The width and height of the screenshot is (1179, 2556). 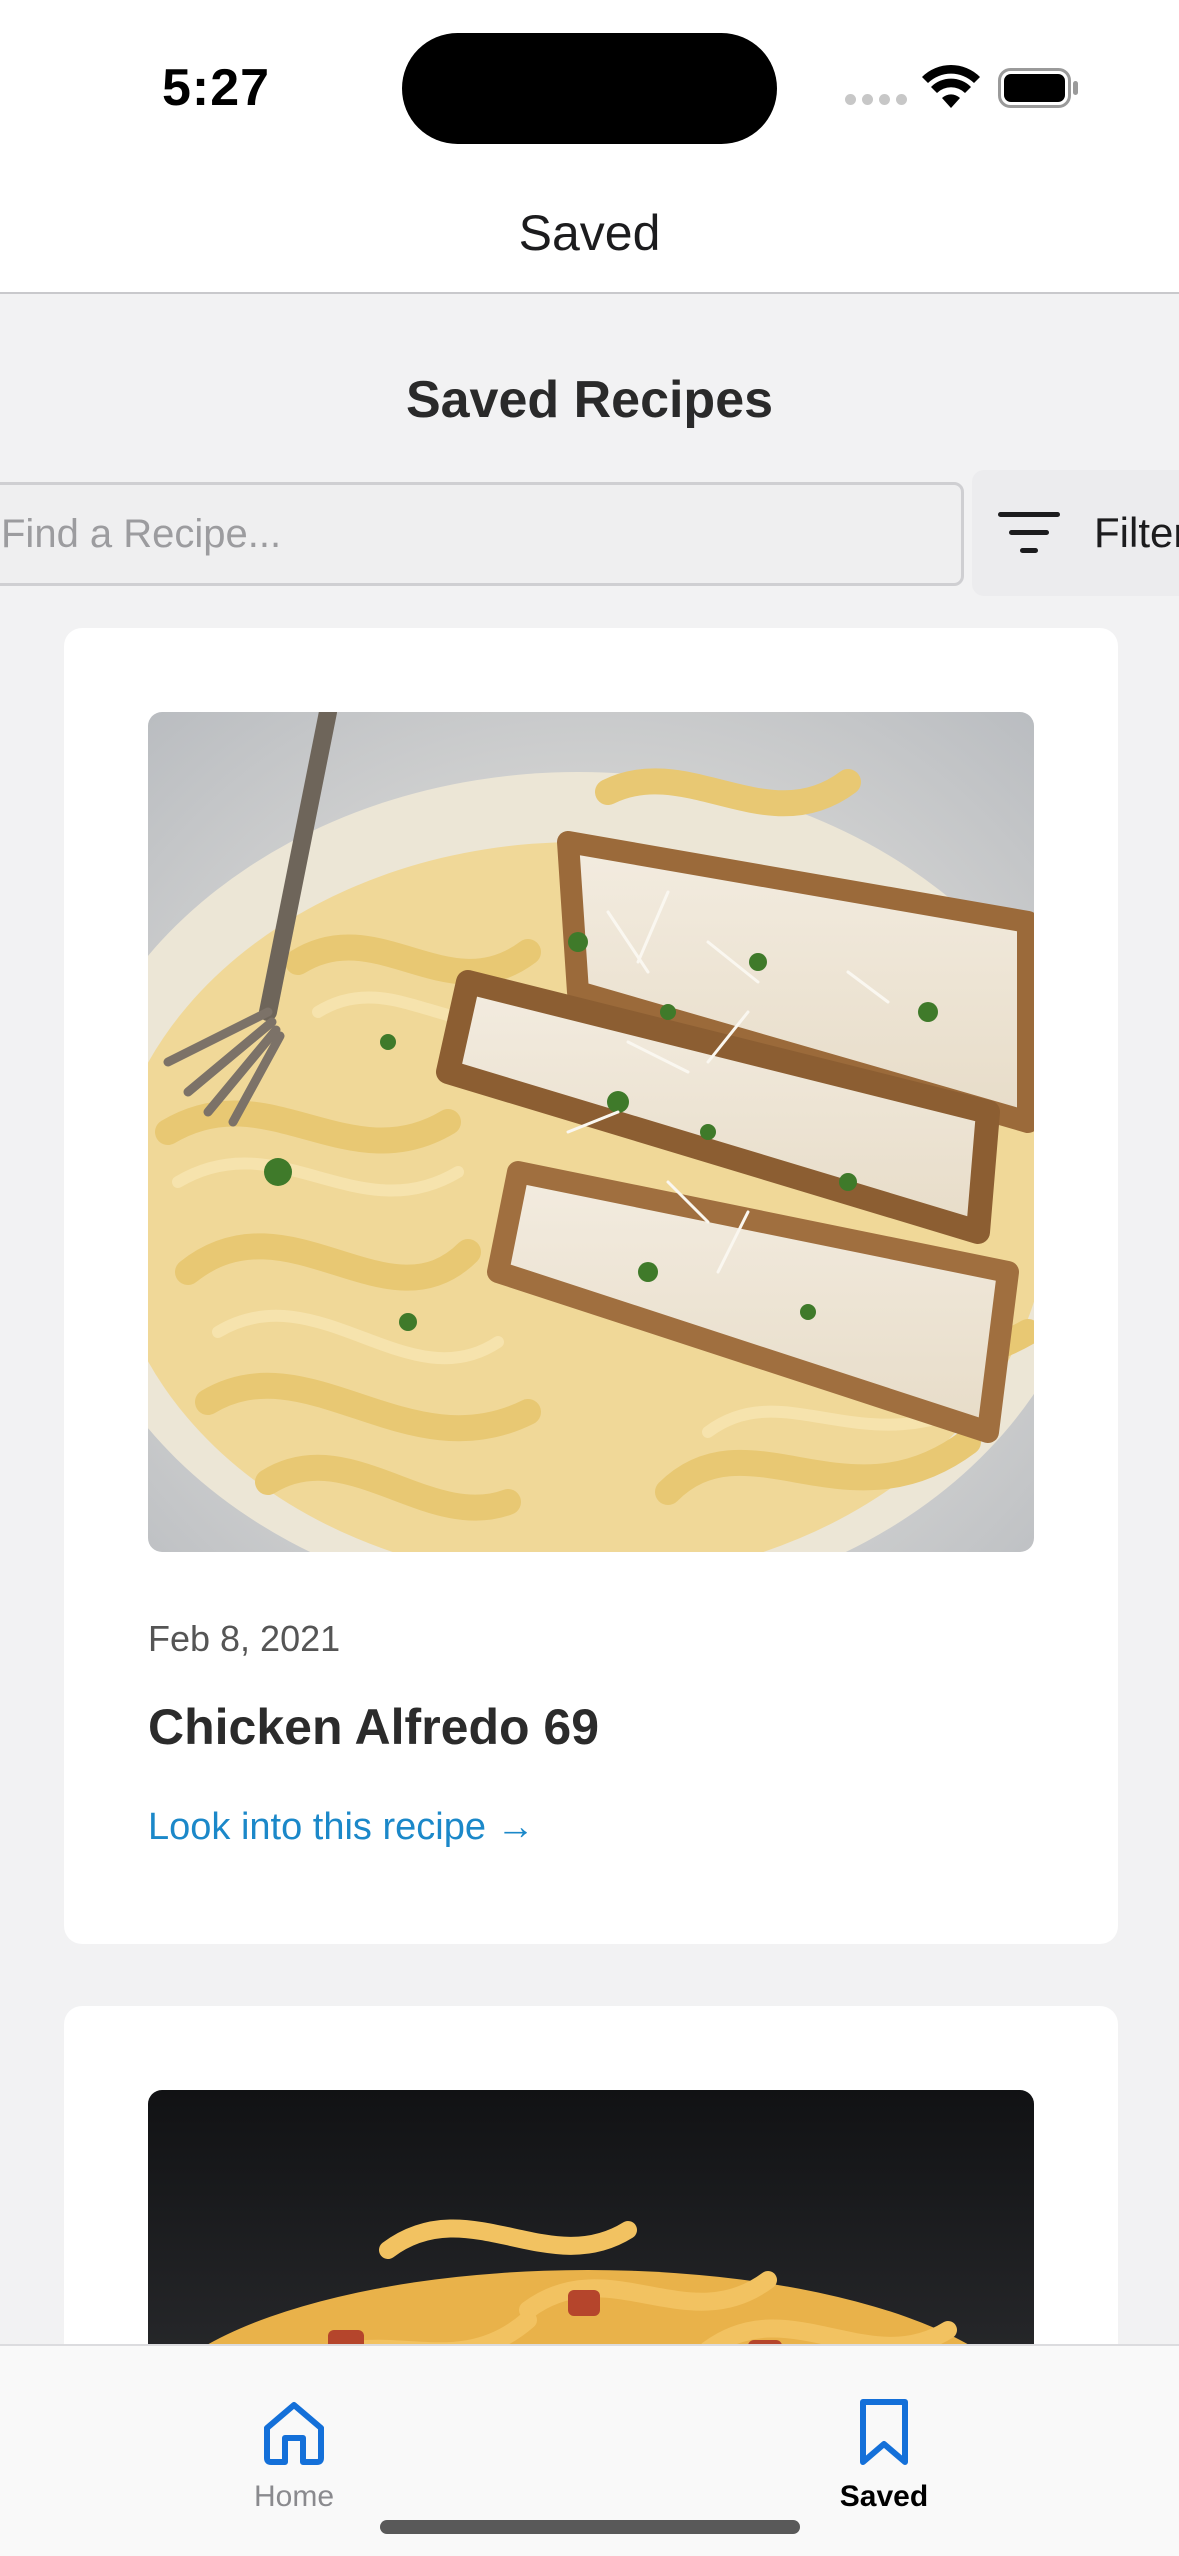 I want to click on nav-header: Saved, so click(x=589, y=227).